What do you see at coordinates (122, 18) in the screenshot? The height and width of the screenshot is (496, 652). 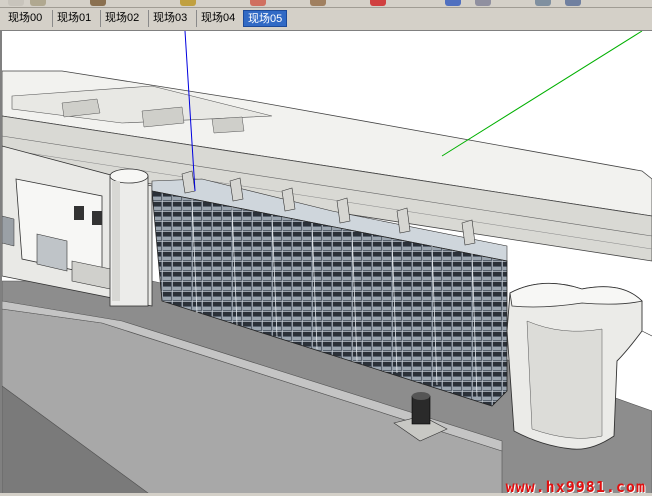 I see `tab-scene-02: 现场02` at bounding box center [122, 18].